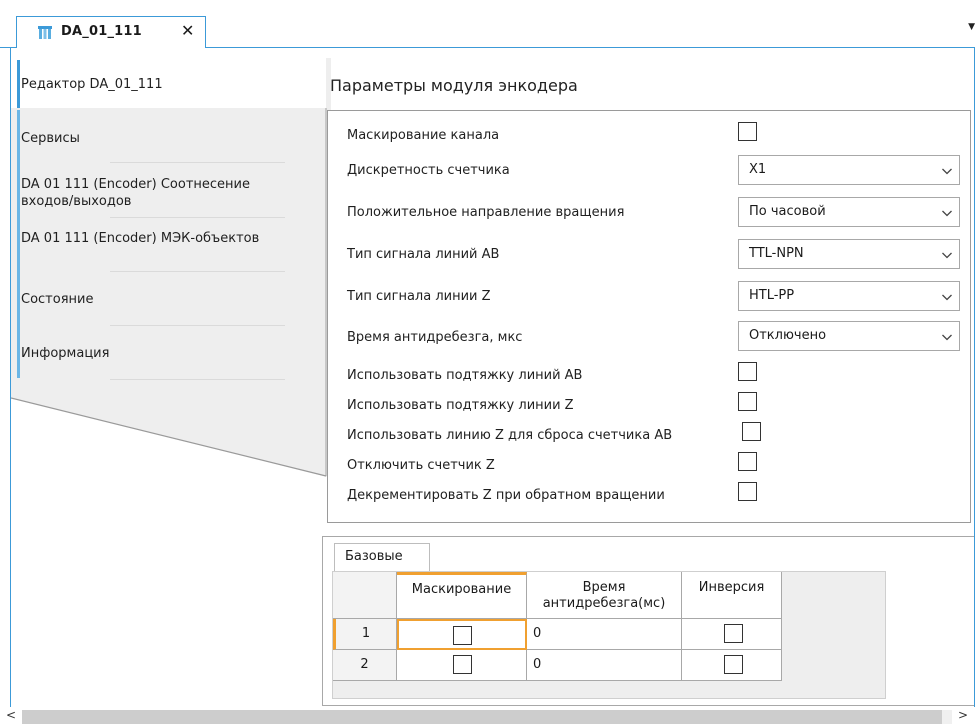 This screenshot has width=975, height=724. I want to click on debounce-select: Отключено, so click(849, 336).